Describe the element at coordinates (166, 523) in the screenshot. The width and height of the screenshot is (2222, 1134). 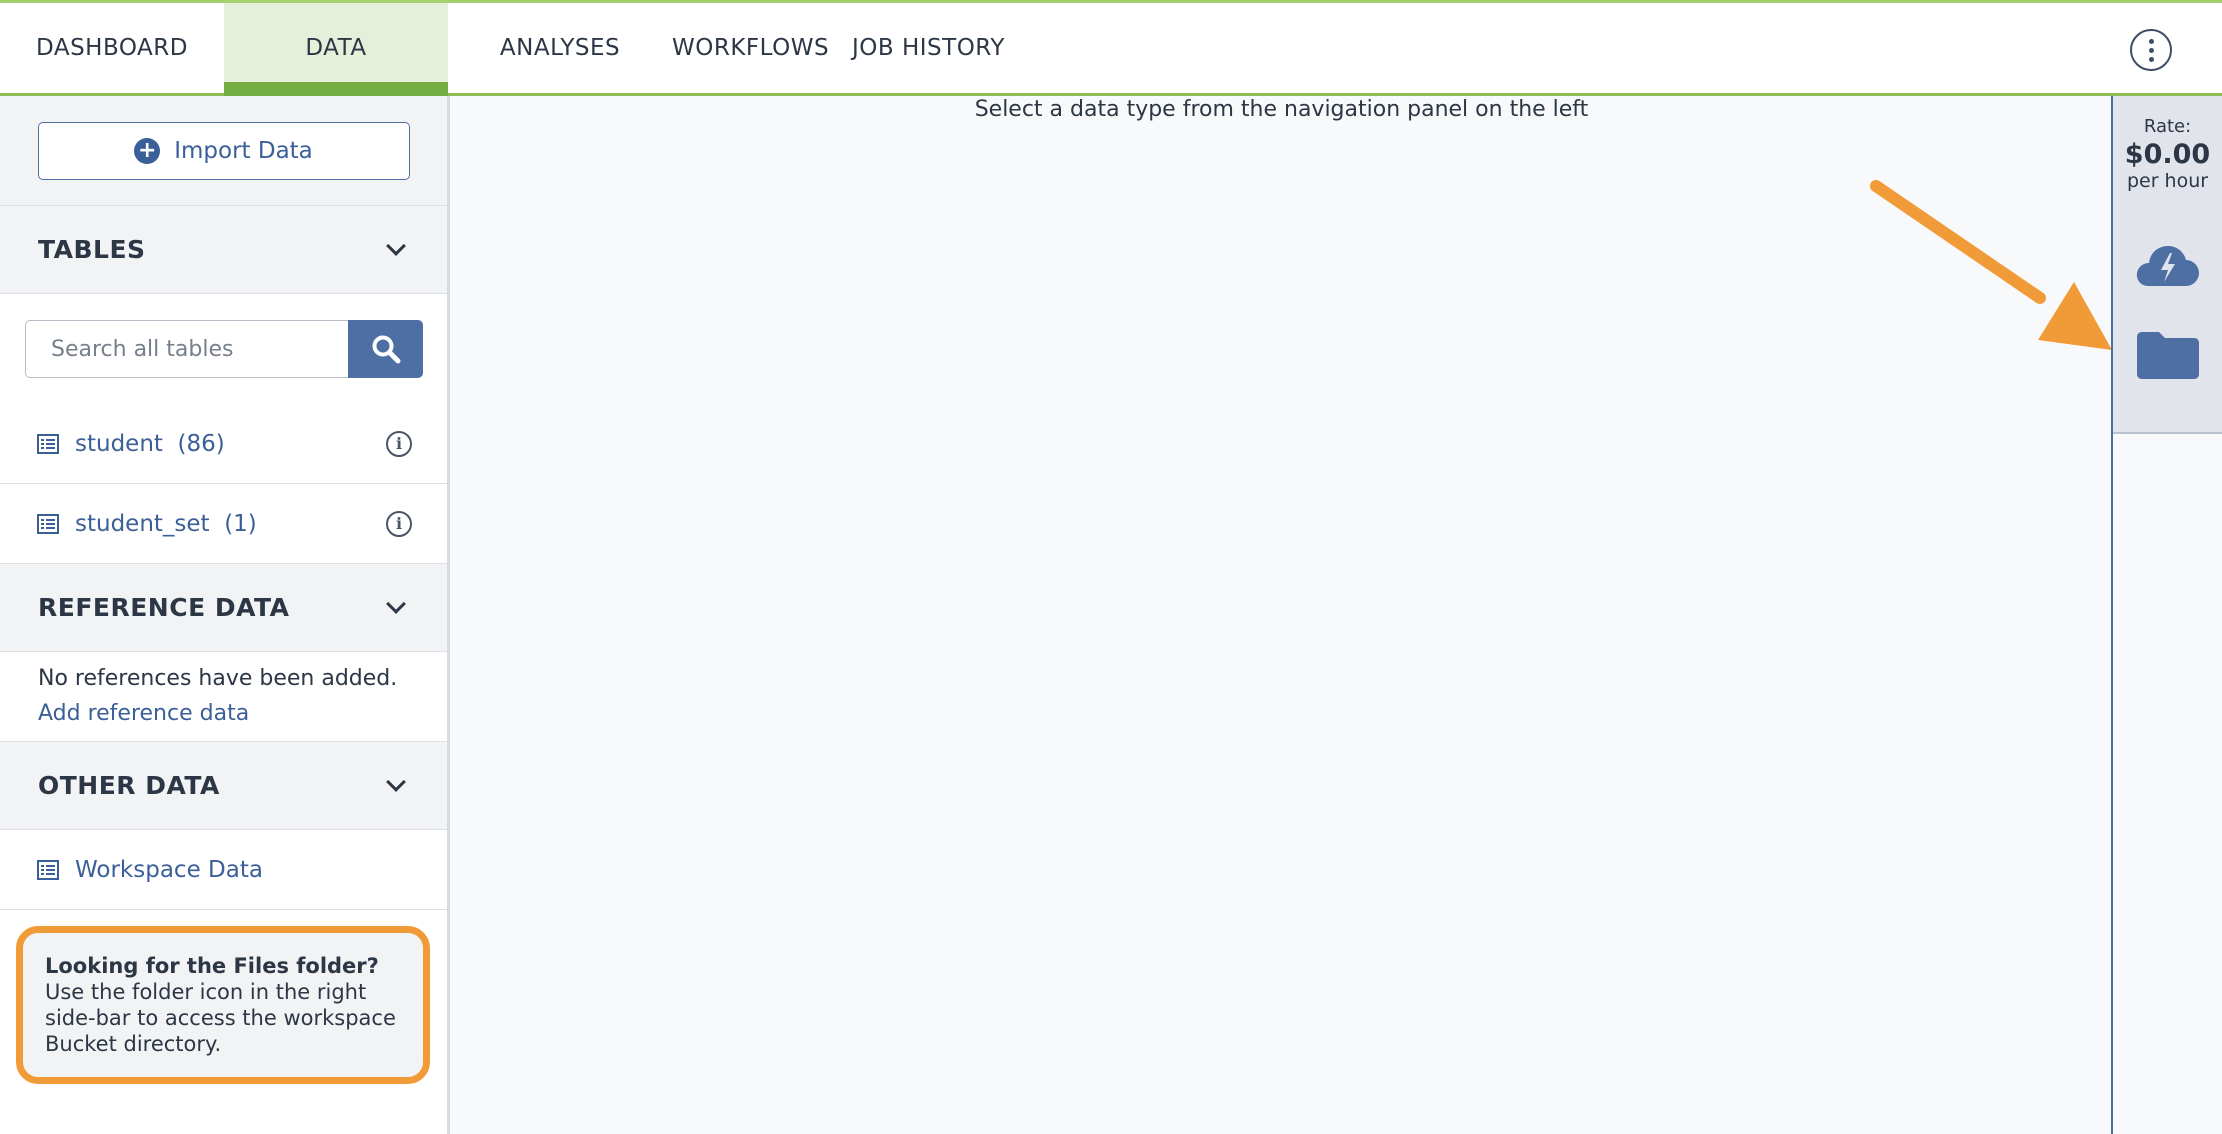
I see `table-name: student_set (1)` at that location.